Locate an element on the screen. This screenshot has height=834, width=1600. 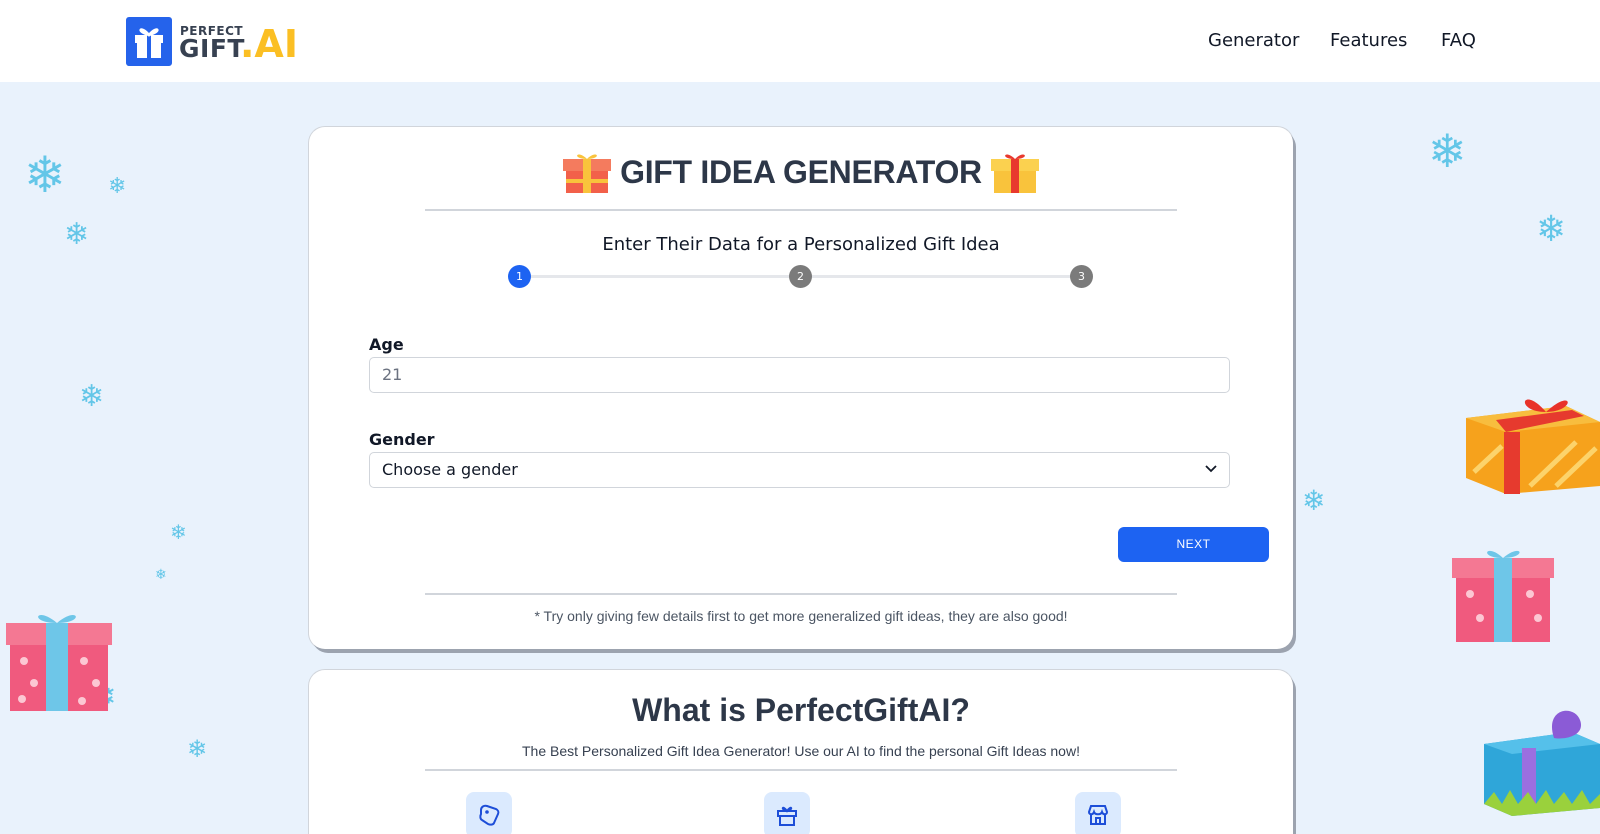
gender-select: Choose a gender is located at coordinates (799, 470).